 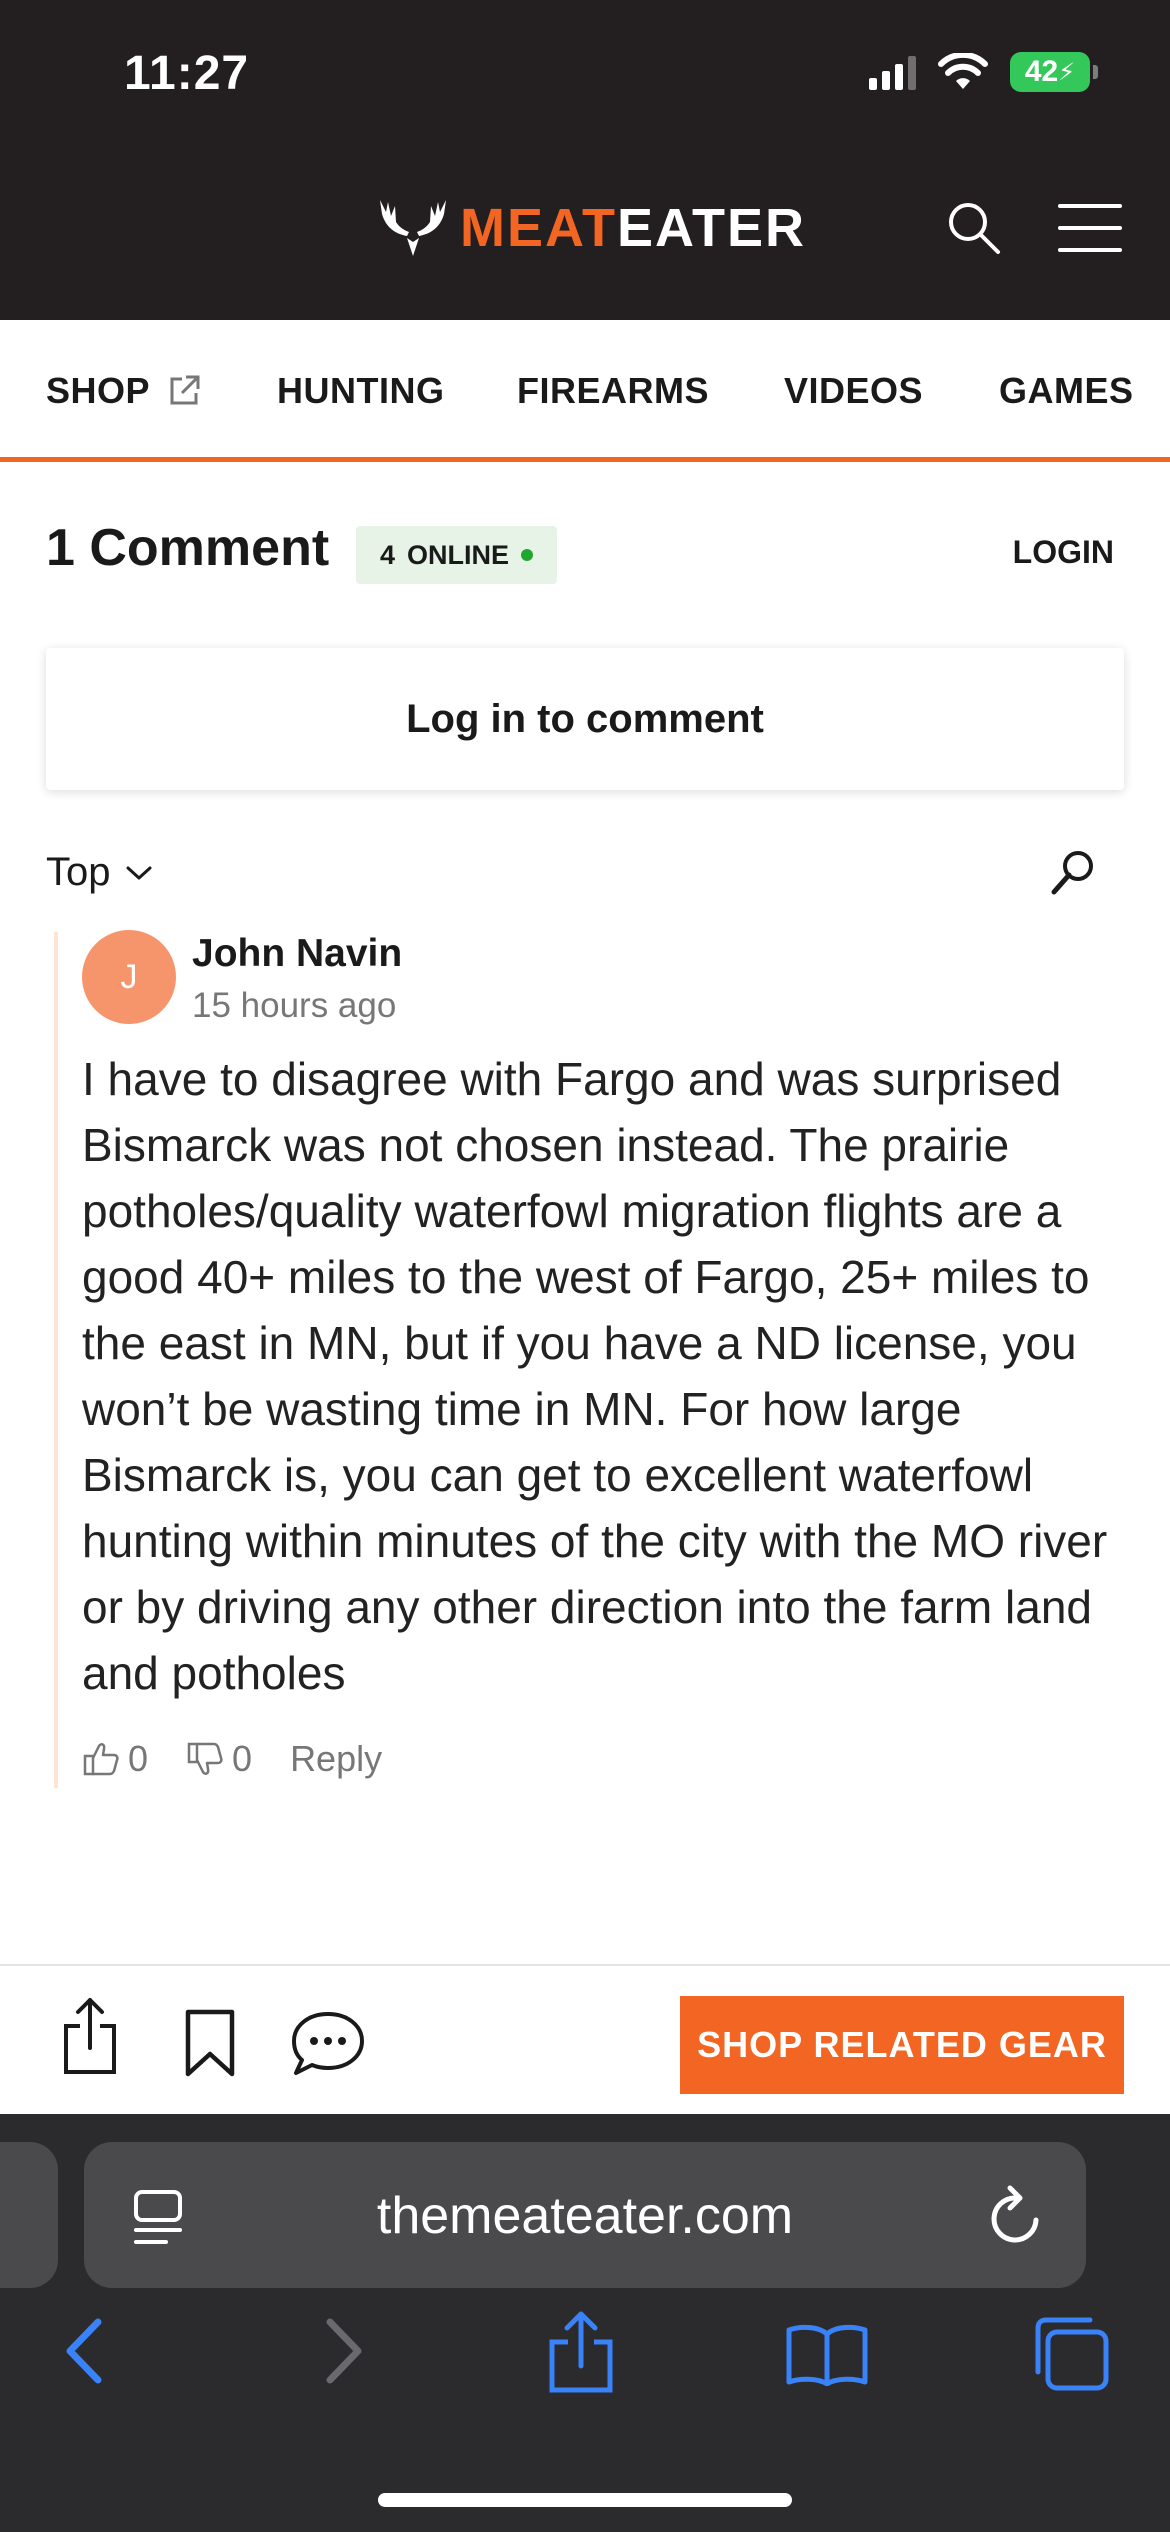 I want to click on cellular-signal-icon, so click(x=892, y=72).